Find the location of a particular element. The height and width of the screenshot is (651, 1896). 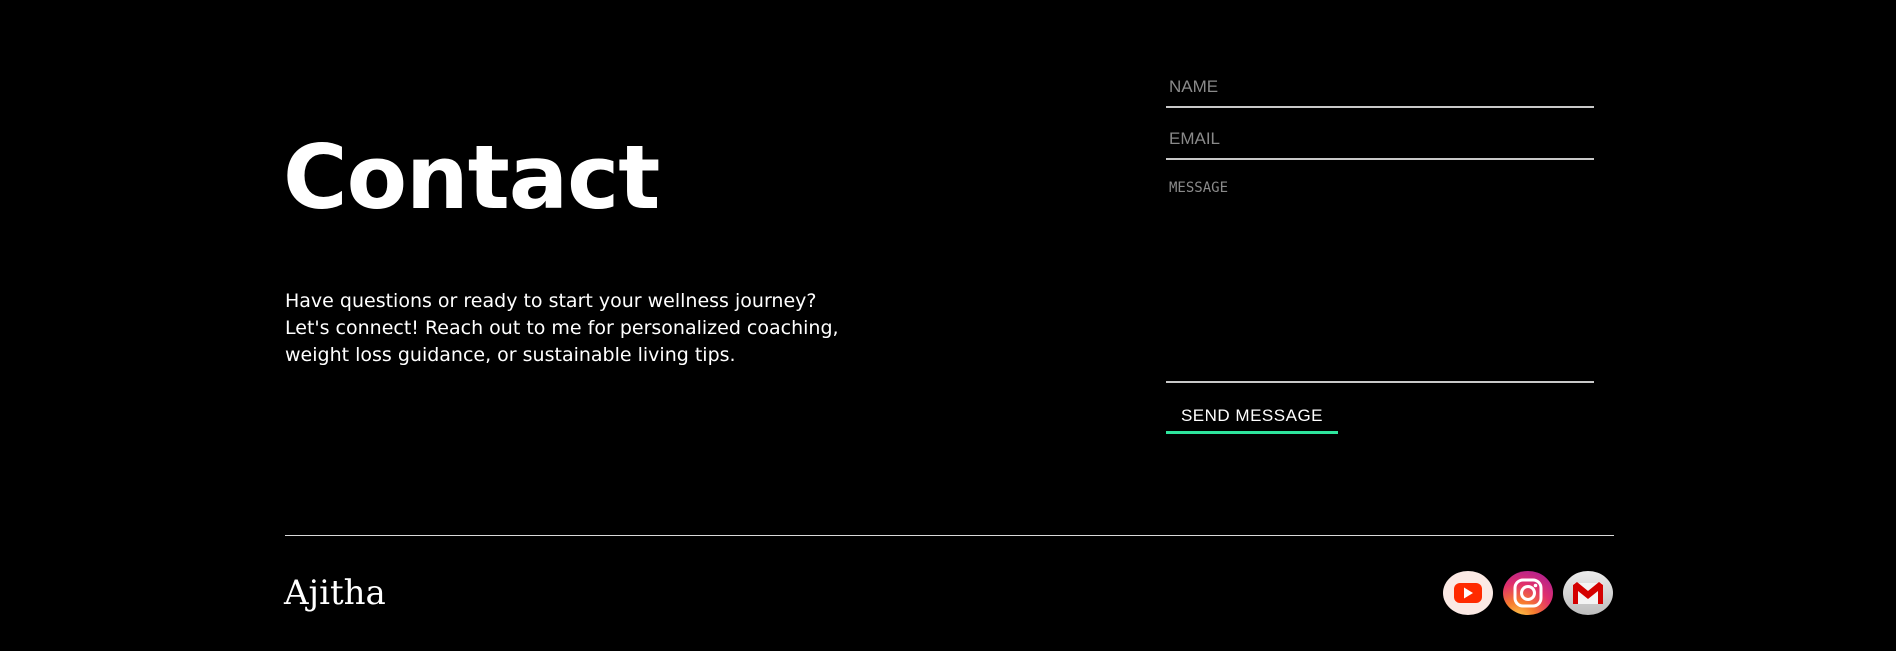

gmail-link is located at coordinates (1588, 593).